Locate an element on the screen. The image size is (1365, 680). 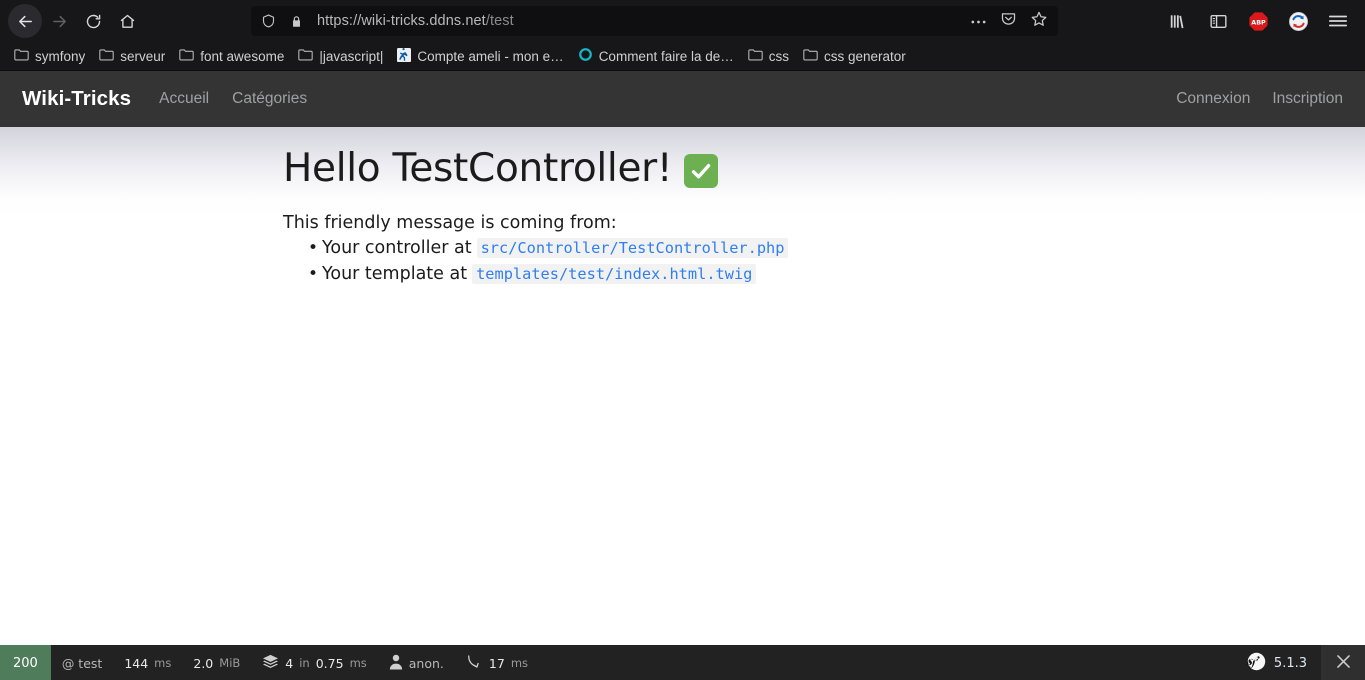
ameli-favicon is located at coordinates (404, 56).